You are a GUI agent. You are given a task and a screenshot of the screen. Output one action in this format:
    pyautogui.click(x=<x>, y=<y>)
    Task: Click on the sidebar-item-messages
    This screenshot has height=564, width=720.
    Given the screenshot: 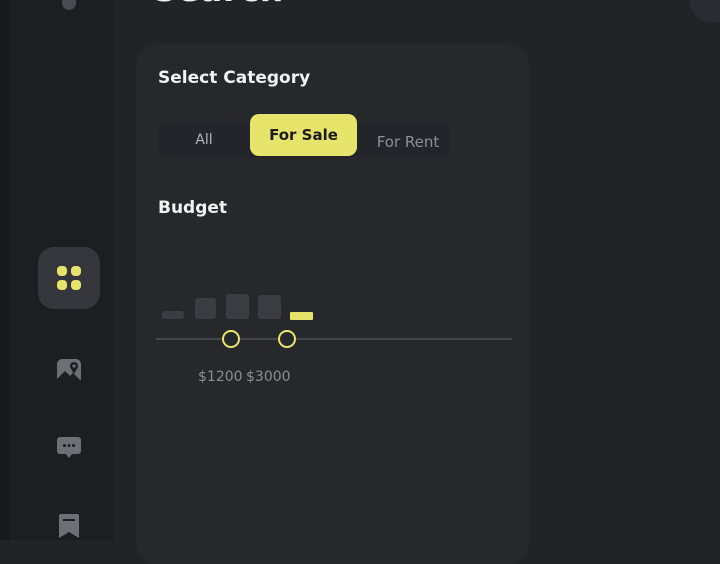 What is the action you would take?
    pyautogui.click(x=69, y=448)
    